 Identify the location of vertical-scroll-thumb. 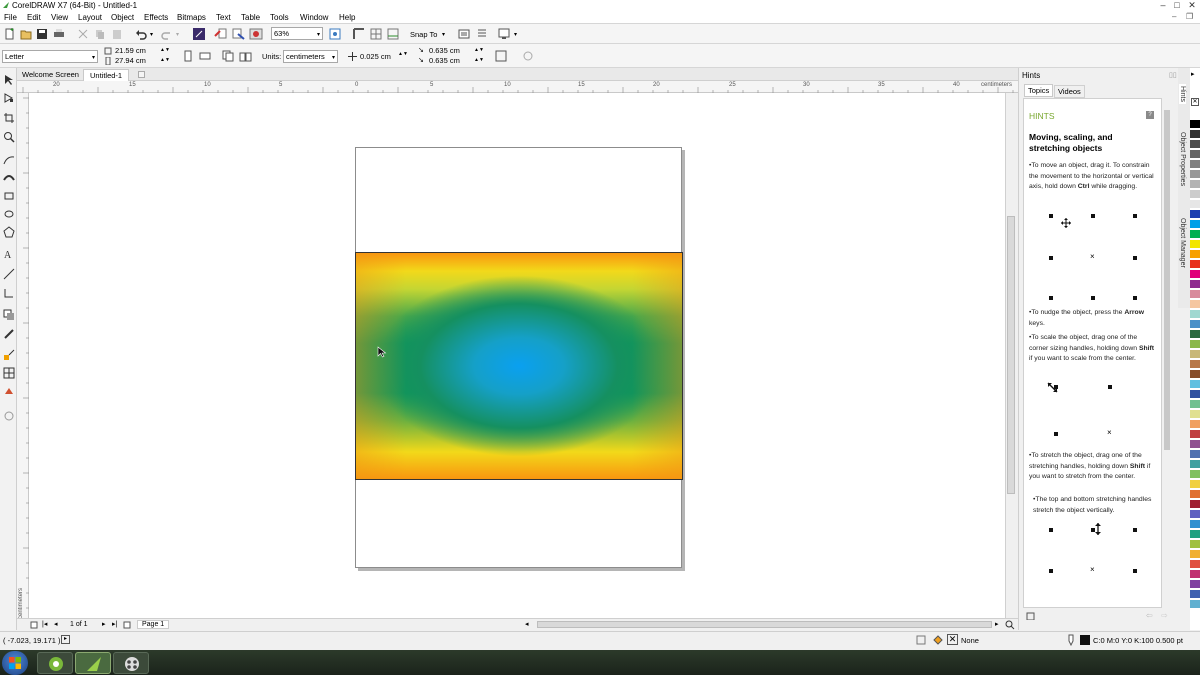
(1011, 355).